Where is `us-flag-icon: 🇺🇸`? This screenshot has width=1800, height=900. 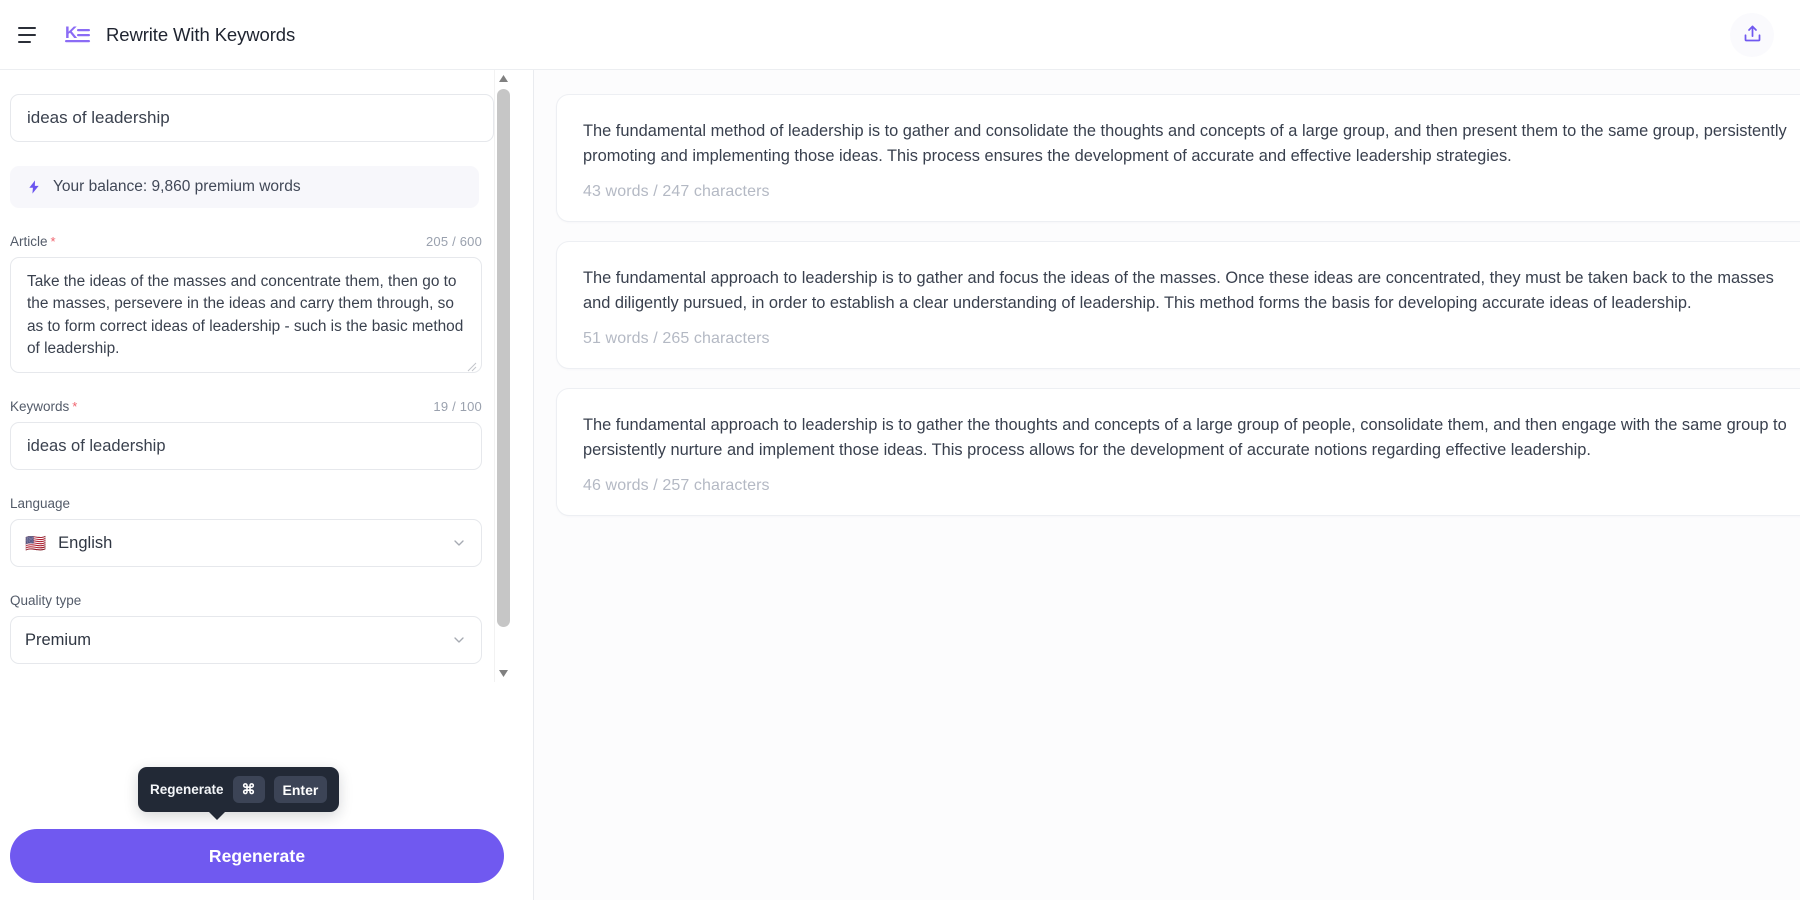
us-flag-icon: 🇺🇸 is located at coordinates (36, 543).